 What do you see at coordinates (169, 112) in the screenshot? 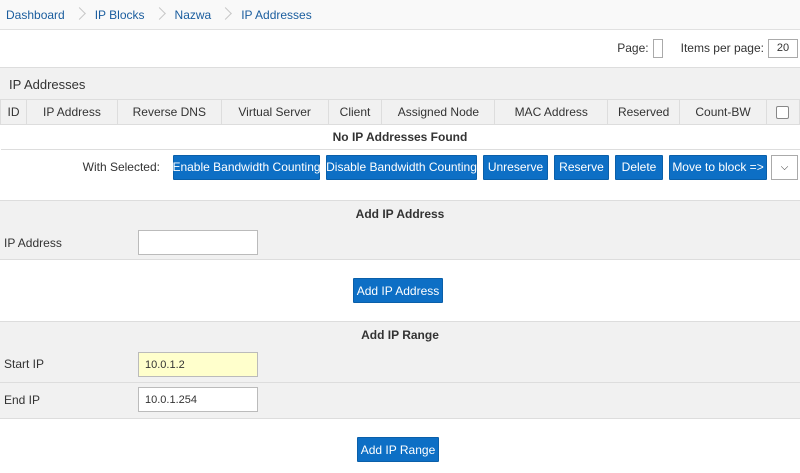
I see `column-header-reverse-dns: Reverse DNS` at bounding box center [169, 112].